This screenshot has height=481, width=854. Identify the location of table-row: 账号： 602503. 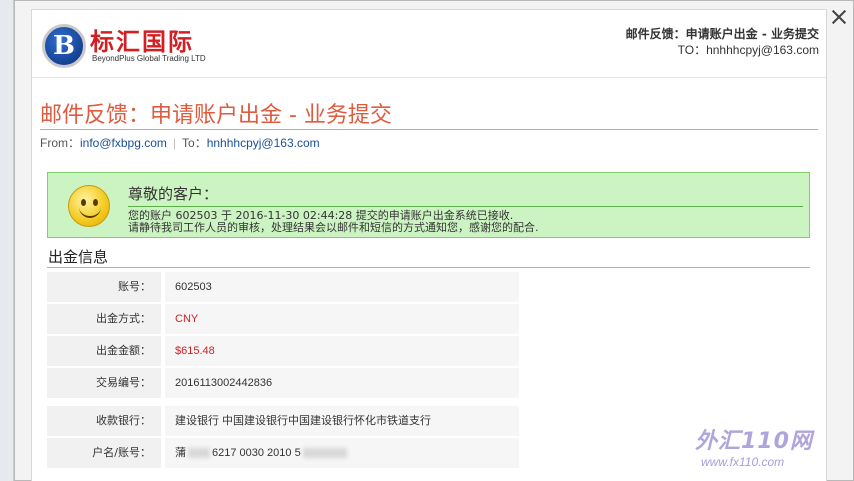
(283, 287).